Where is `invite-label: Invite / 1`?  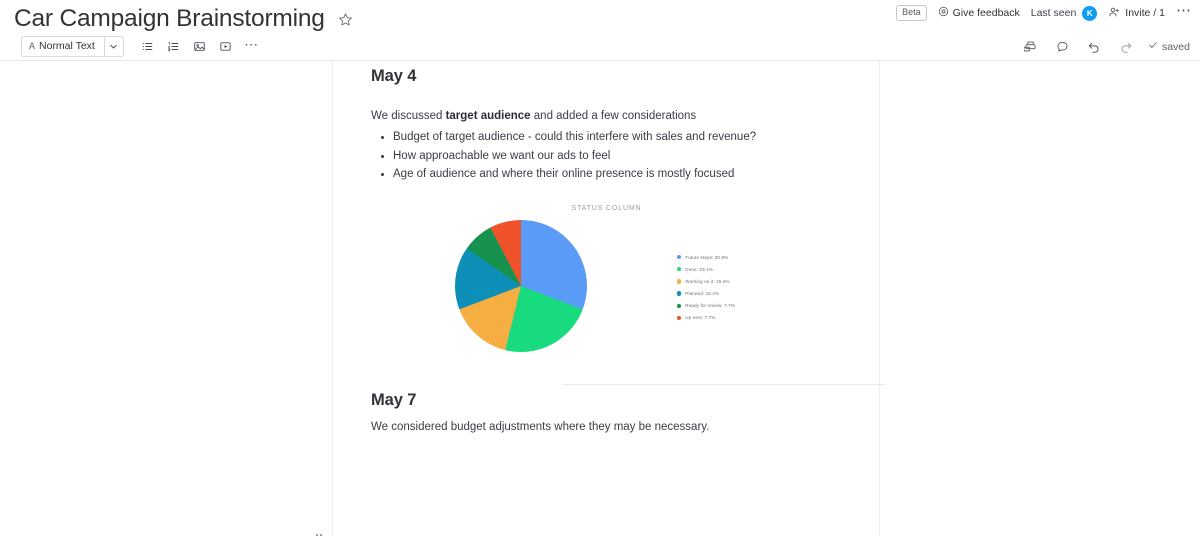 invite-label: Invite / 1 is located at coordinates (1145, 13).